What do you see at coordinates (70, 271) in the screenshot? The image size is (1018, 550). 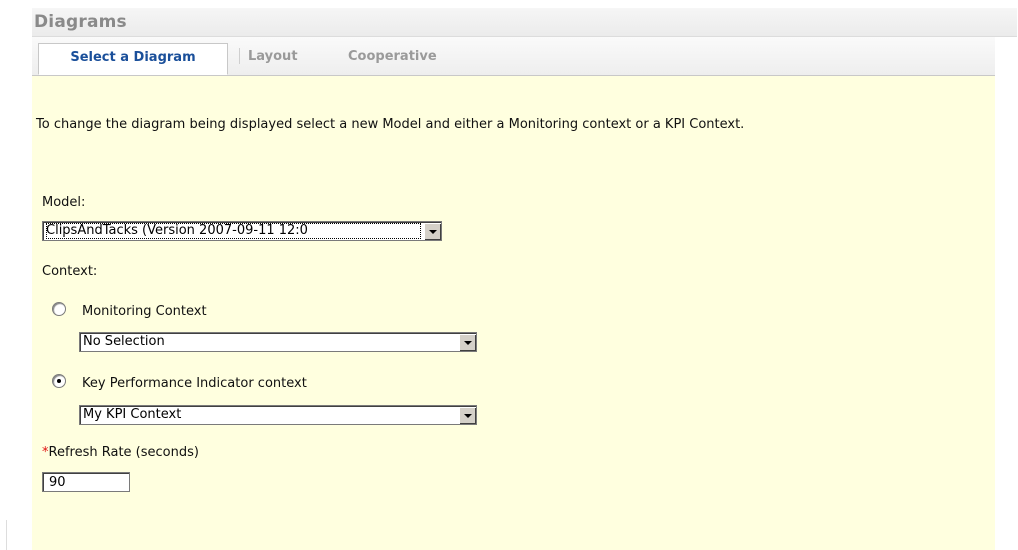 I see `context-label: Context:` at bounding box center [70, 271].